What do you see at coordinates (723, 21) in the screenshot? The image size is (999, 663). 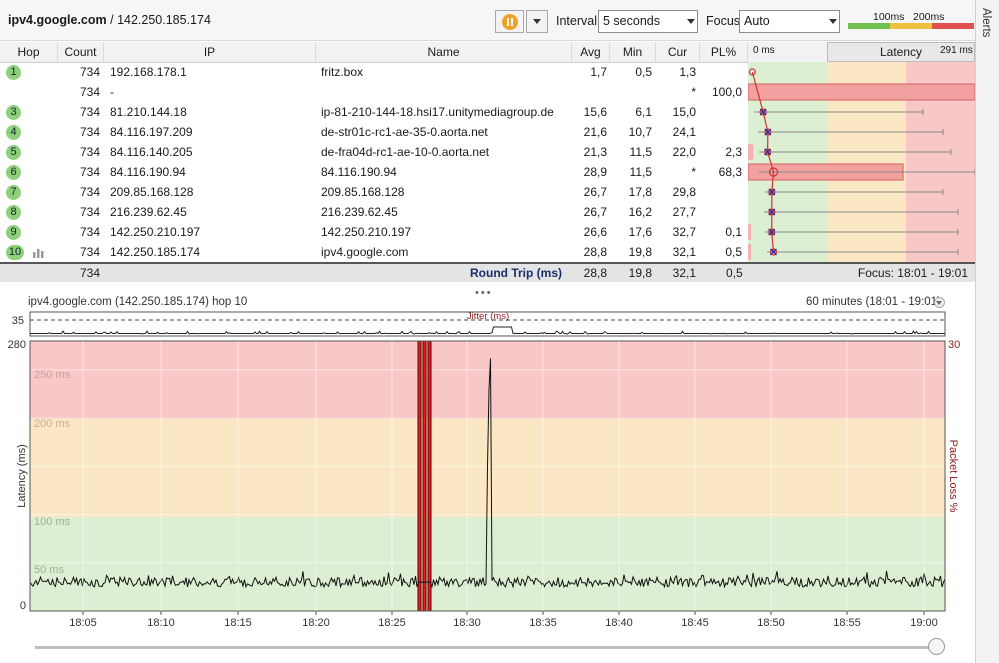 I see `focus-label: Focus` at bounding box center [723, 21].